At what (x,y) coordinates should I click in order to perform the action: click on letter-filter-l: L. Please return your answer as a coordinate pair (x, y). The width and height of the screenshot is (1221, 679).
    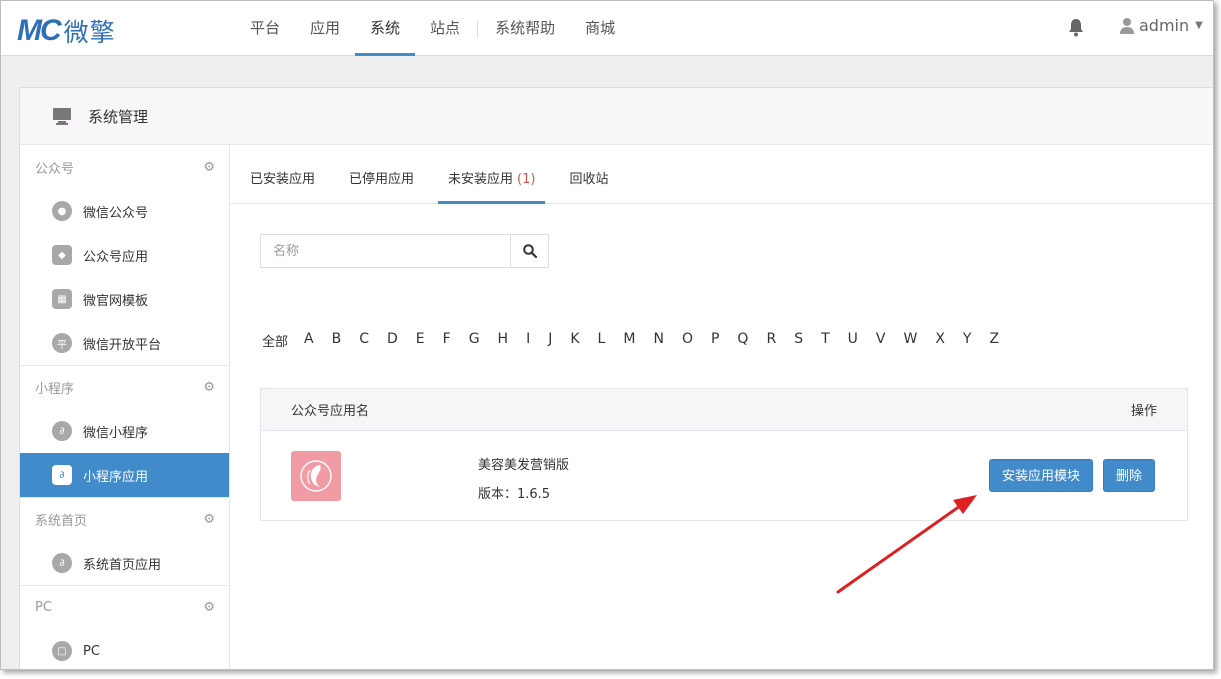
    Looking at the image, I should click on (602, 340).